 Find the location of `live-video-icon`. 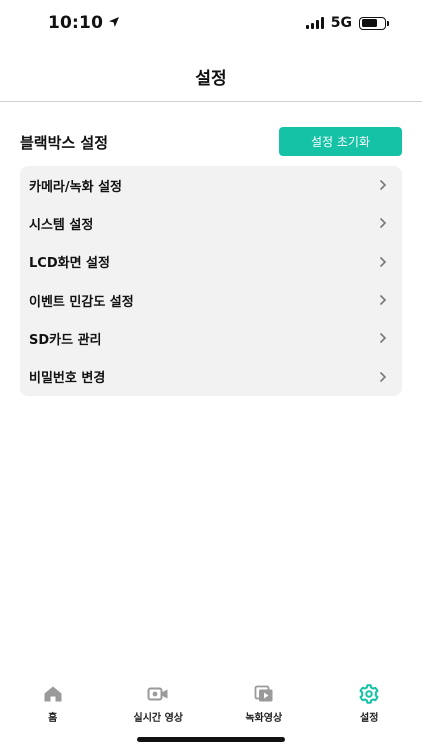

live-video-icon is located at coordinates (158, 694).